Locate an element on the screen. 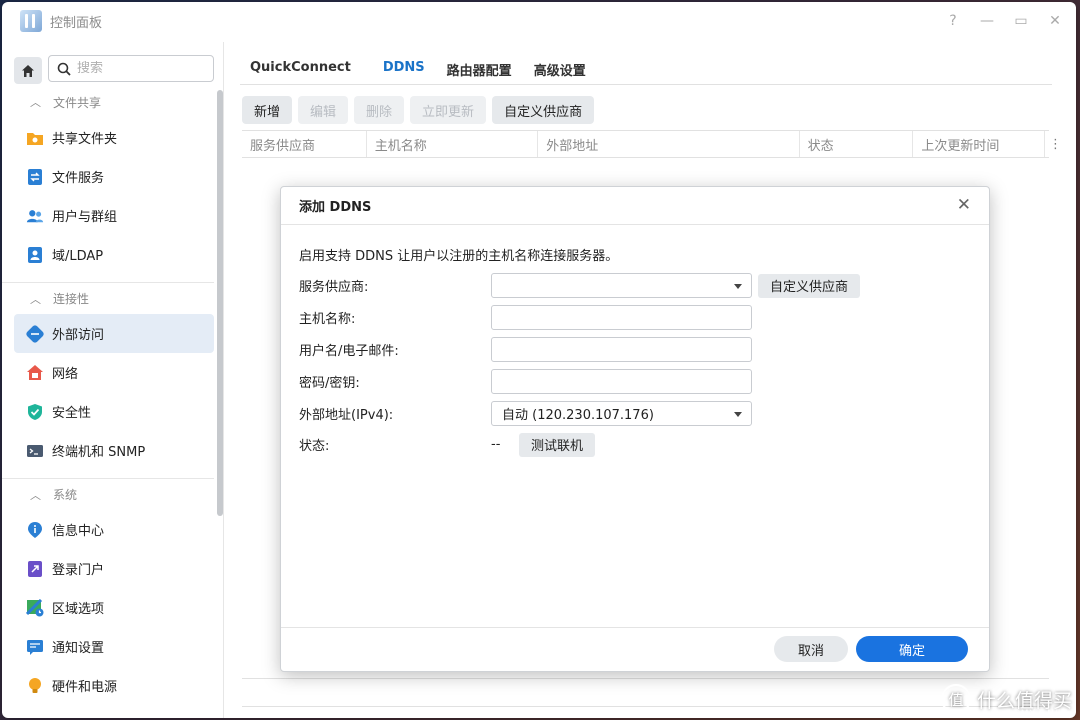 Image resolution: width=1080 pixels, height=720 pixels. sidebar-item-info-center: 信息中心 is located at coordinates (114, 529).